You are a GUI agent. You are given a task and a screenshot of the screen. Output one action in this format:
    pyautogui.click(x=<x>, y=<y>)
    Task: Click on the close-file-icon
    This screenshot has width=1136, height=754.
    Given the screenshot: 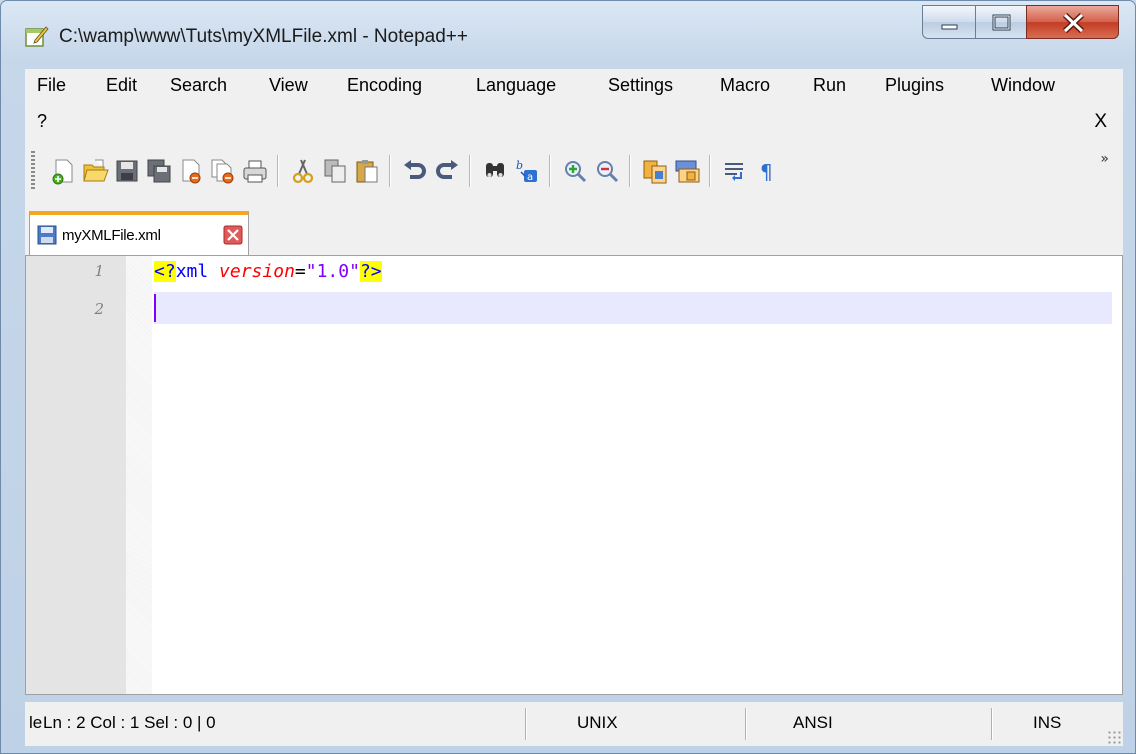 What is the action you would take?
    pyautogui.click(x=191, y=171)
    